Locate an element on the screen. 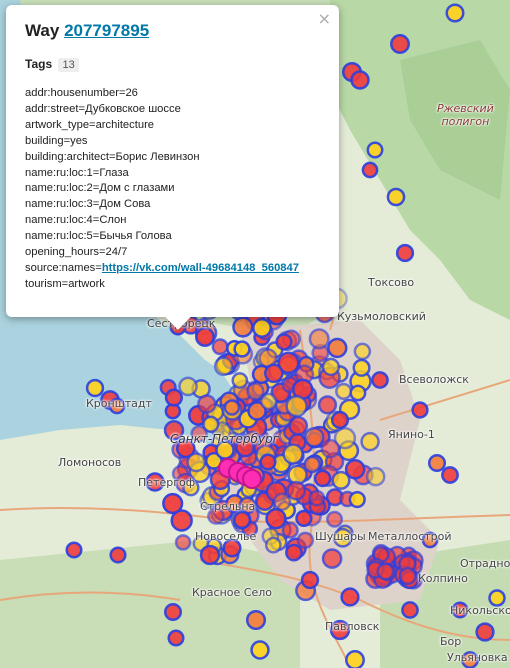  popup-title: Way 207797895 is located at coordinates (173, 31).